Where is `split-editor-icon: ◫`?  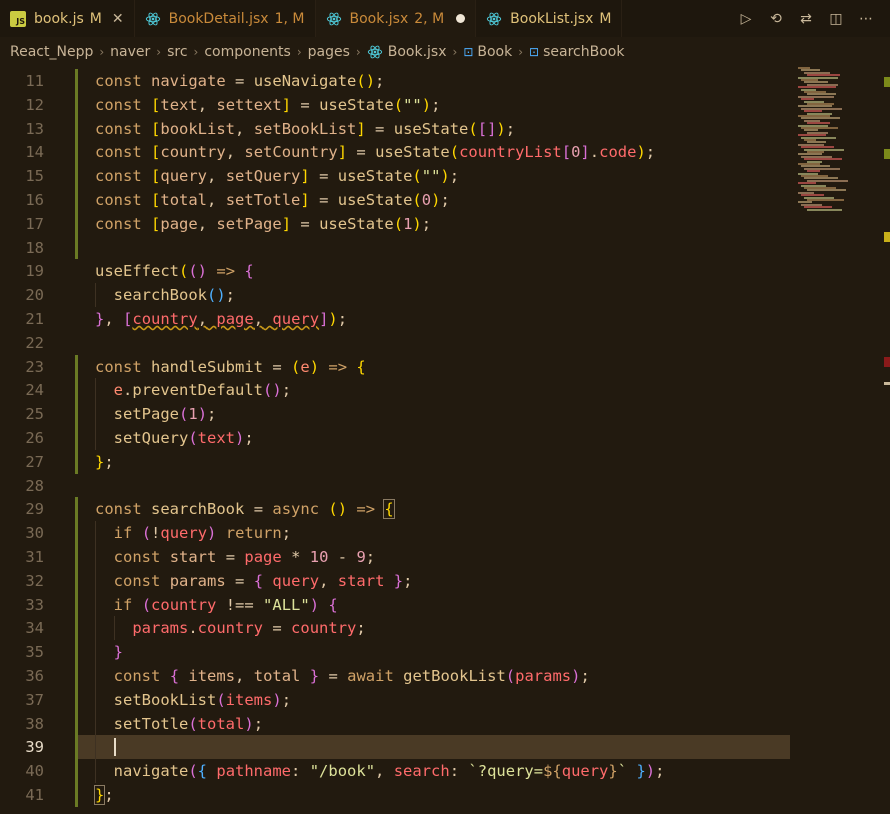 split-editor-icon: ◫ is located at coordinates (836, 19).